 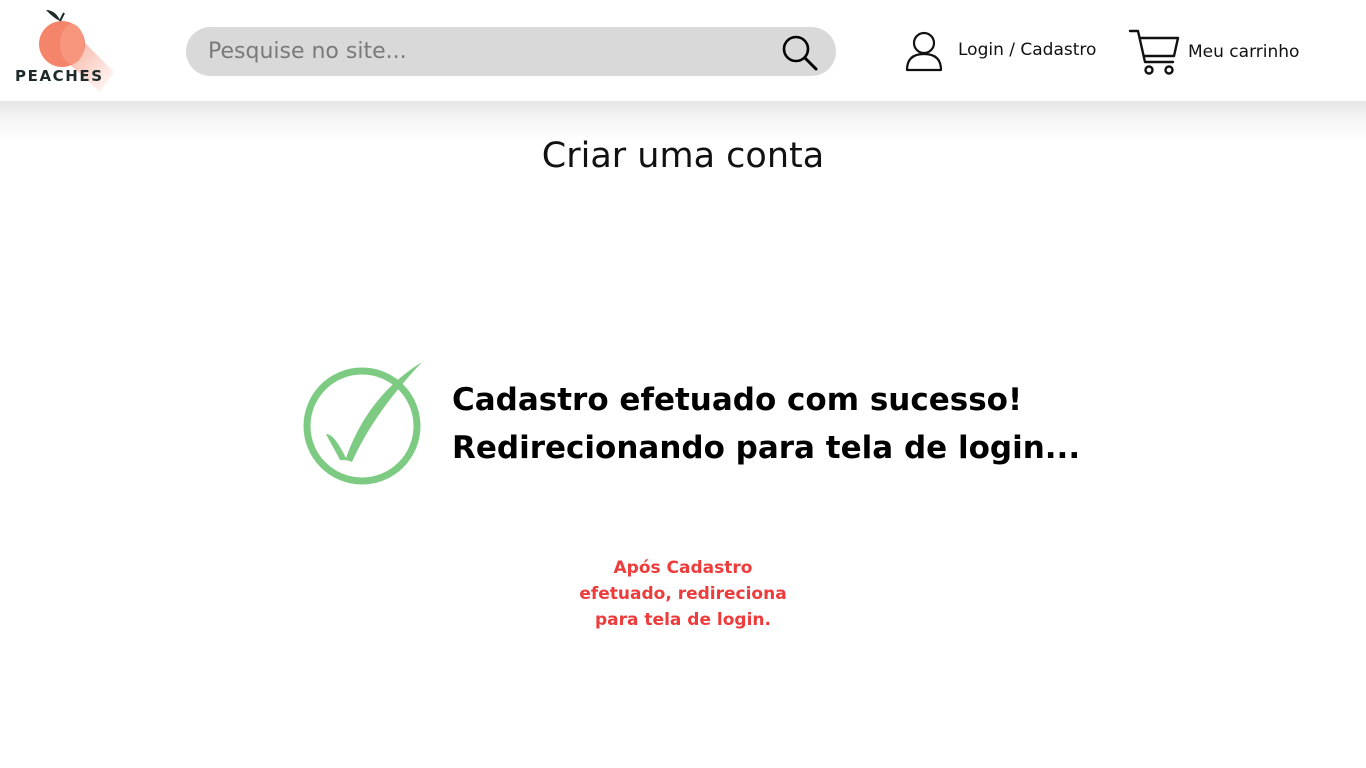 What do you see at coordinates (362, 423) in the screenshot?
I see `check-circle-icon` at bounding box center [362, 423].